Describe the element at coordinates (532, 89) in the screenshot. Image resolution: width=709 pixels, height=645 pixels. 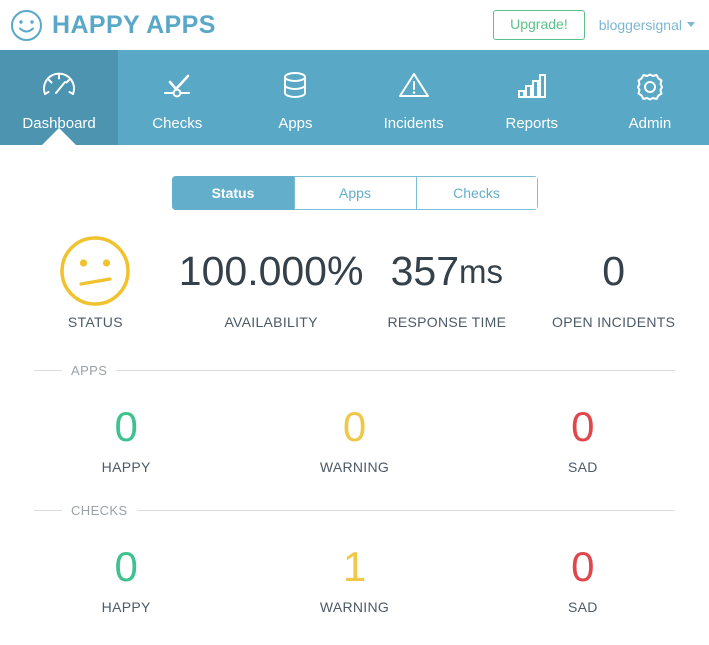
I see `bar-chart-icon` at that location.